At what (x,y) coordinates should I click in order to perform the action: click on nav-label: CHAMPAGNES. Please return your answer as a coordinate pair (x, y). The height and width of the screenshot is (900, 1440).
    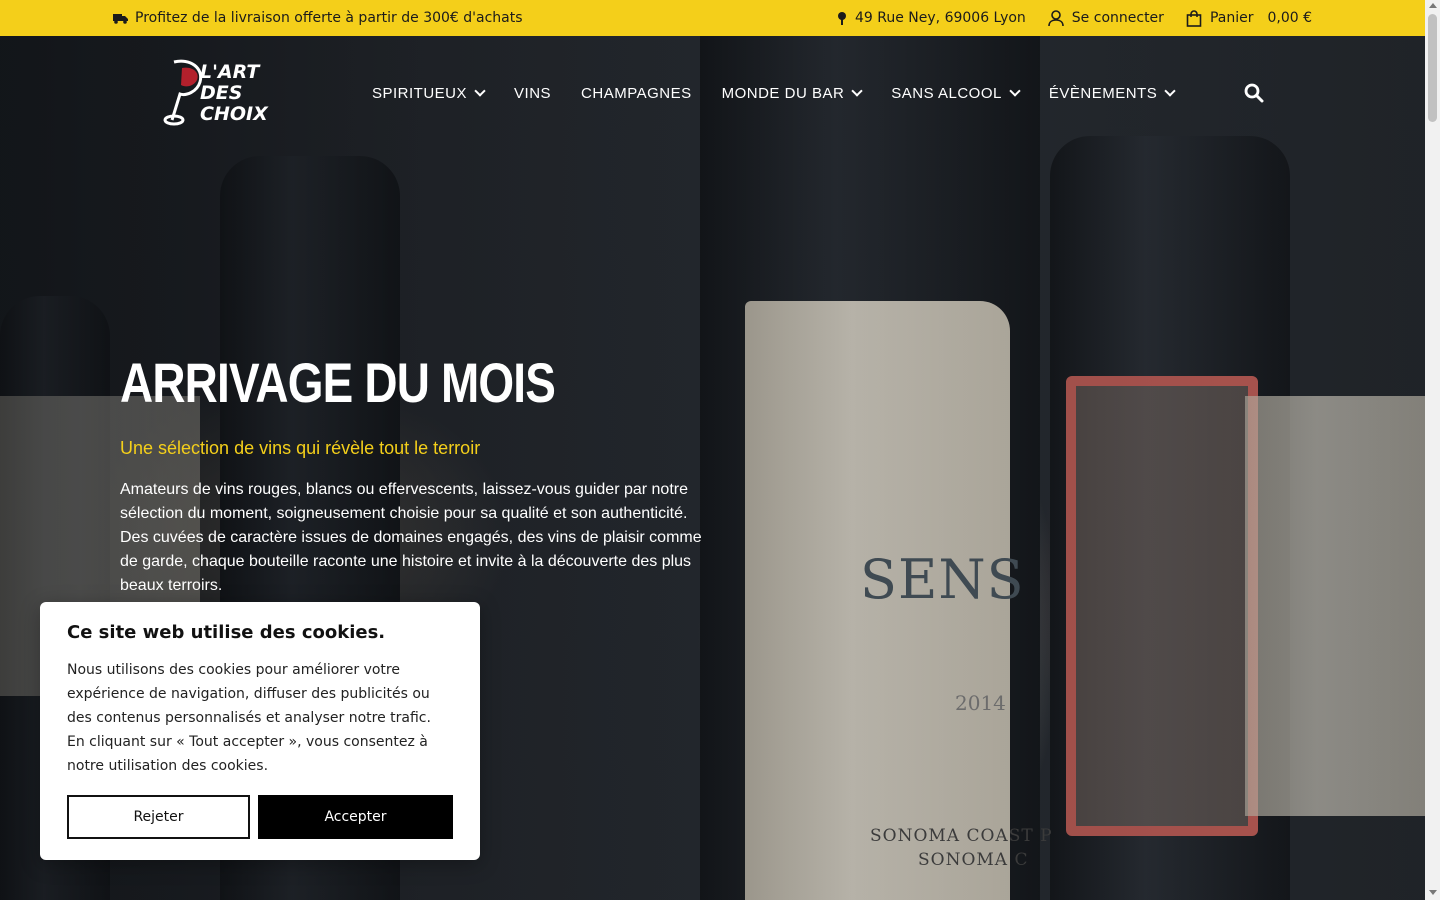
    Looking at the image, I should click on (636, 93).